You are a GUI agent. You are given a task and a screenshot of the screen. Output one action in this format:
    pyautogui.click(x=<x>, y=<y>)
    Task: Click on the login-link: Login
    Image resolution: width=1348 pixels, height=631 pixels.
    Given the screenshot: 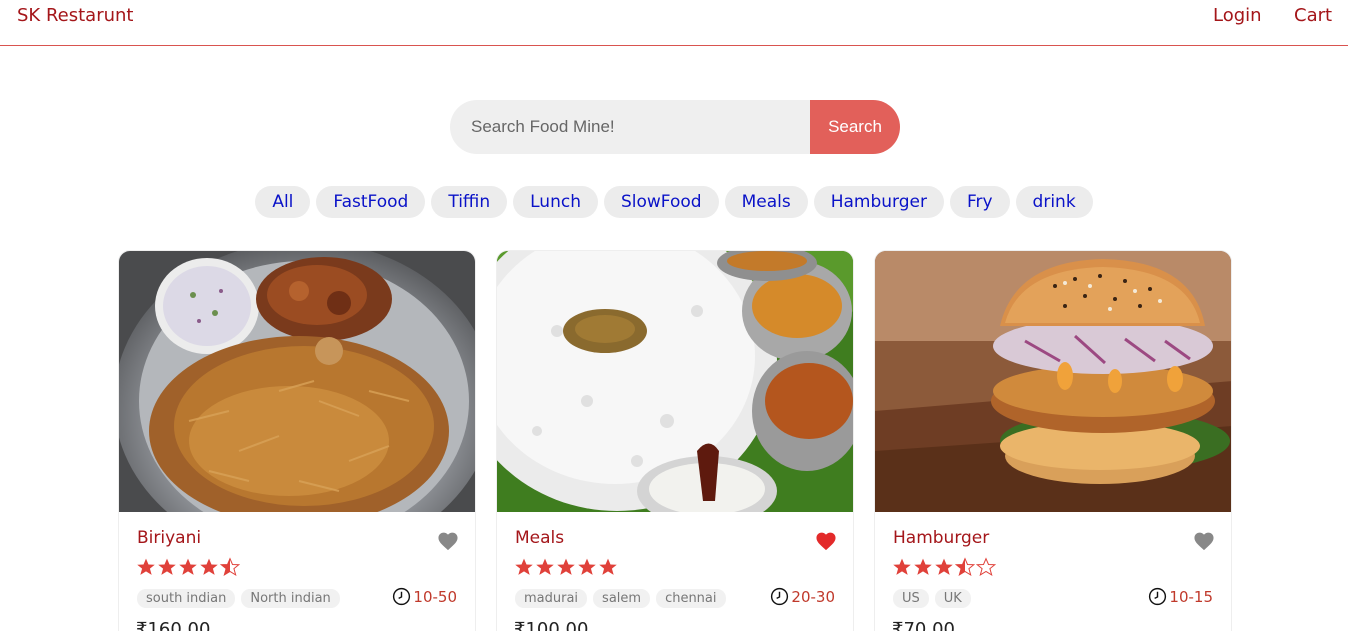 What is the action you would take?
    pyautogui.click(x=1237, y=15)
    